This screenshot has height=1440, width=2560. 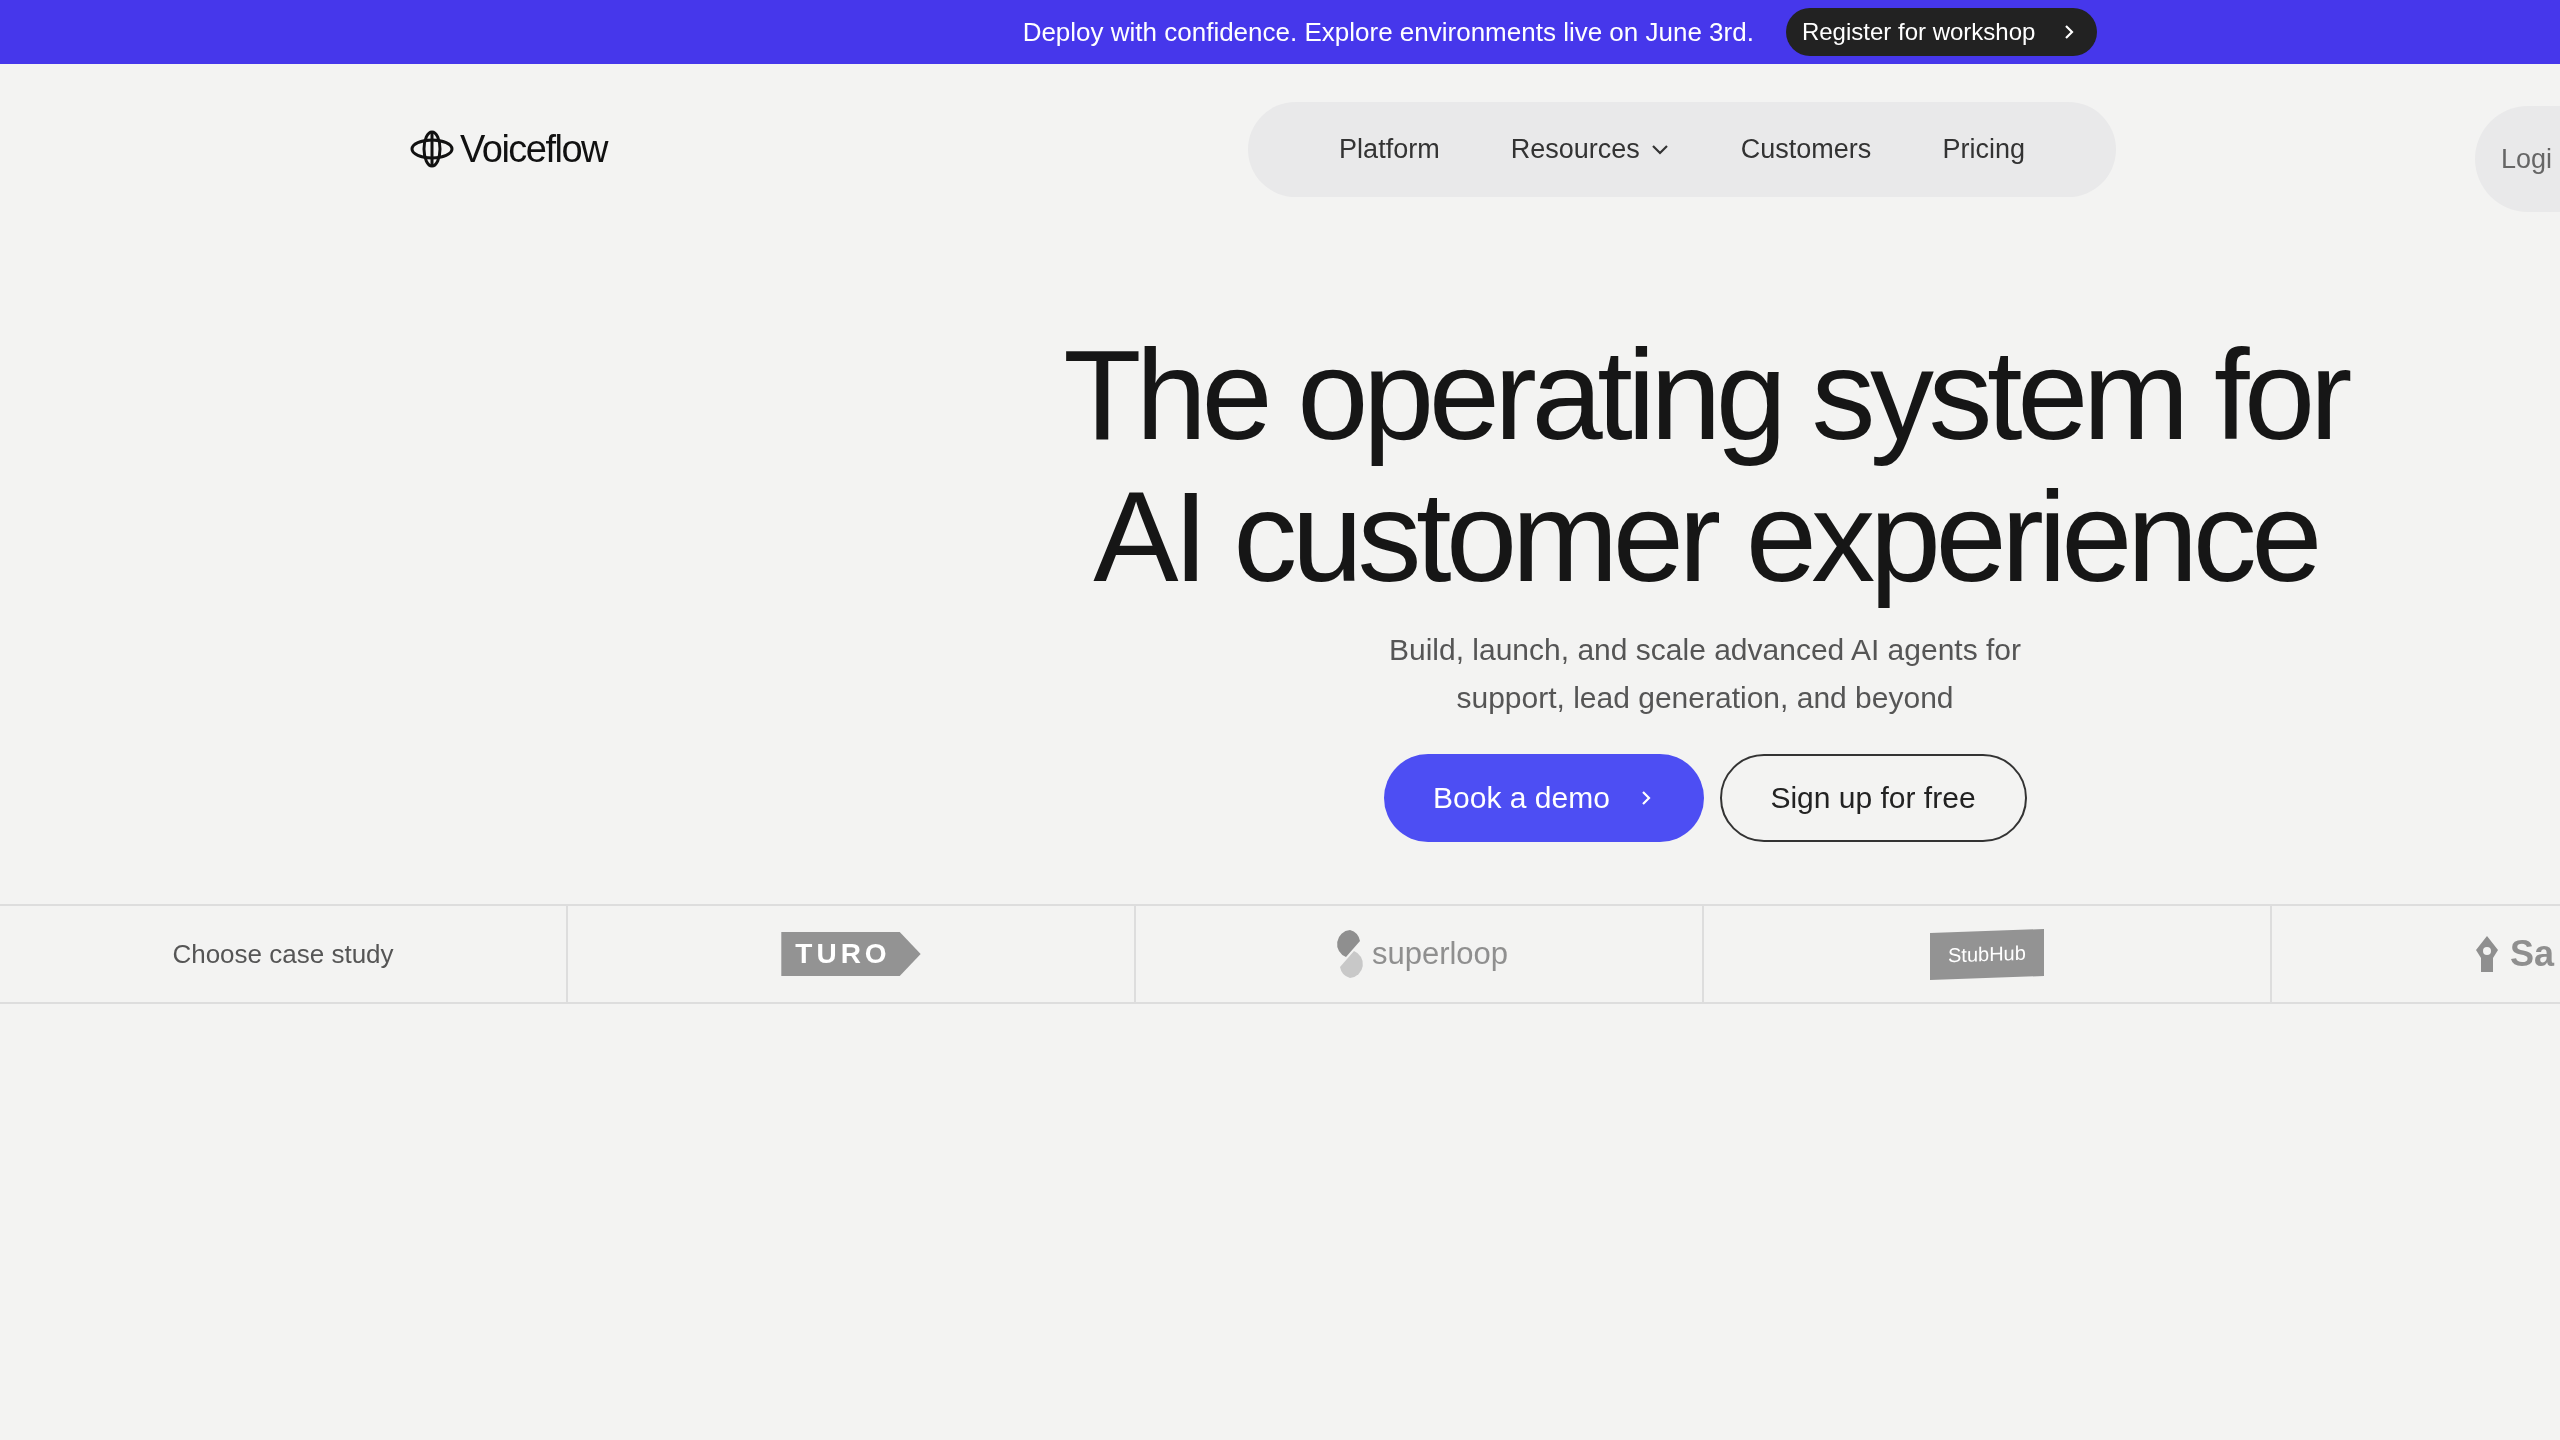 What do you see at coordinates (1705, 466) in the screenshot?
I see `hero-title: The operating system for AI customer experience` at bounding box center [1705, 466].